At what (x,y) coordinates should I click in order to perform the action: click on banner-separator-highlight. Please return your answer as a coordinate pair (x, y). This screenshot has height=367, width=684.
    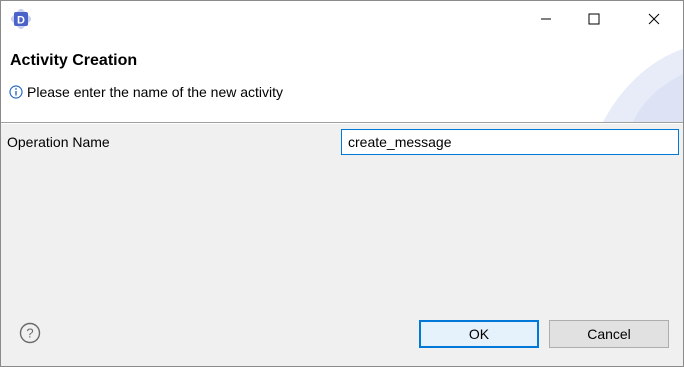
    Looking at the image, I should click on (342, 123).